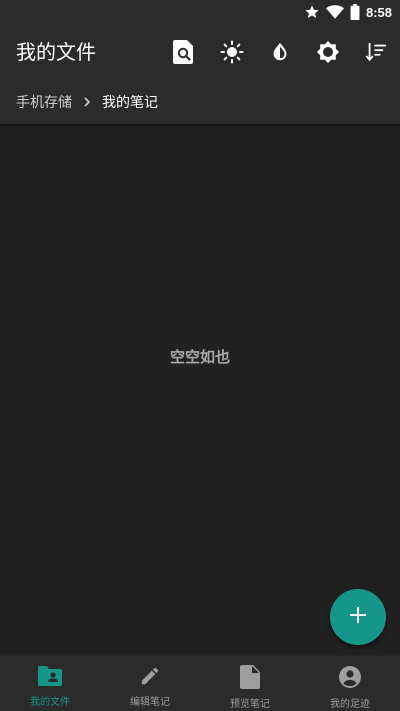  I want to click on file-search-icon, so click(184, 52).